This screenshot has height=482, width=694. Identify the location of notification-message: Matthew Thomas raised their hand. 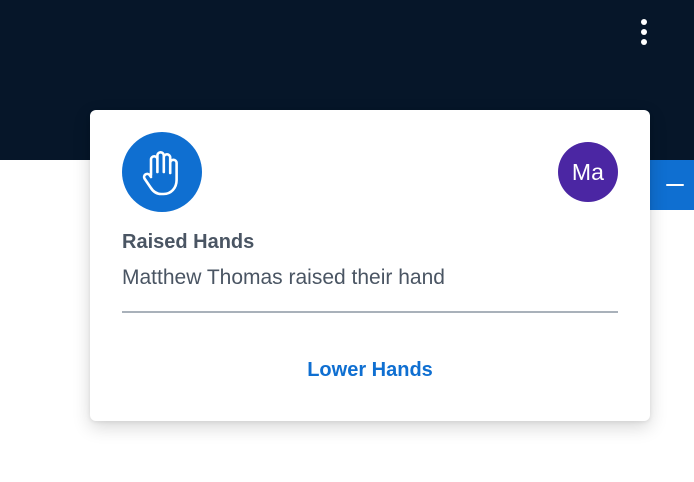
(283, 277).